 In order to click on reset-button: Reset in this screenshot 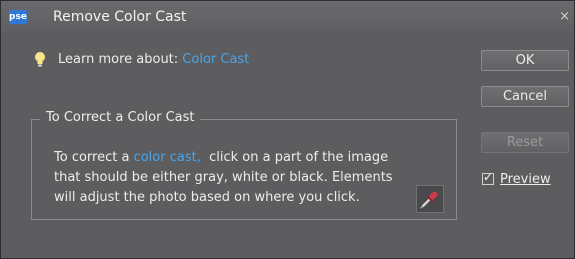, I will do `click(525, 142)`.